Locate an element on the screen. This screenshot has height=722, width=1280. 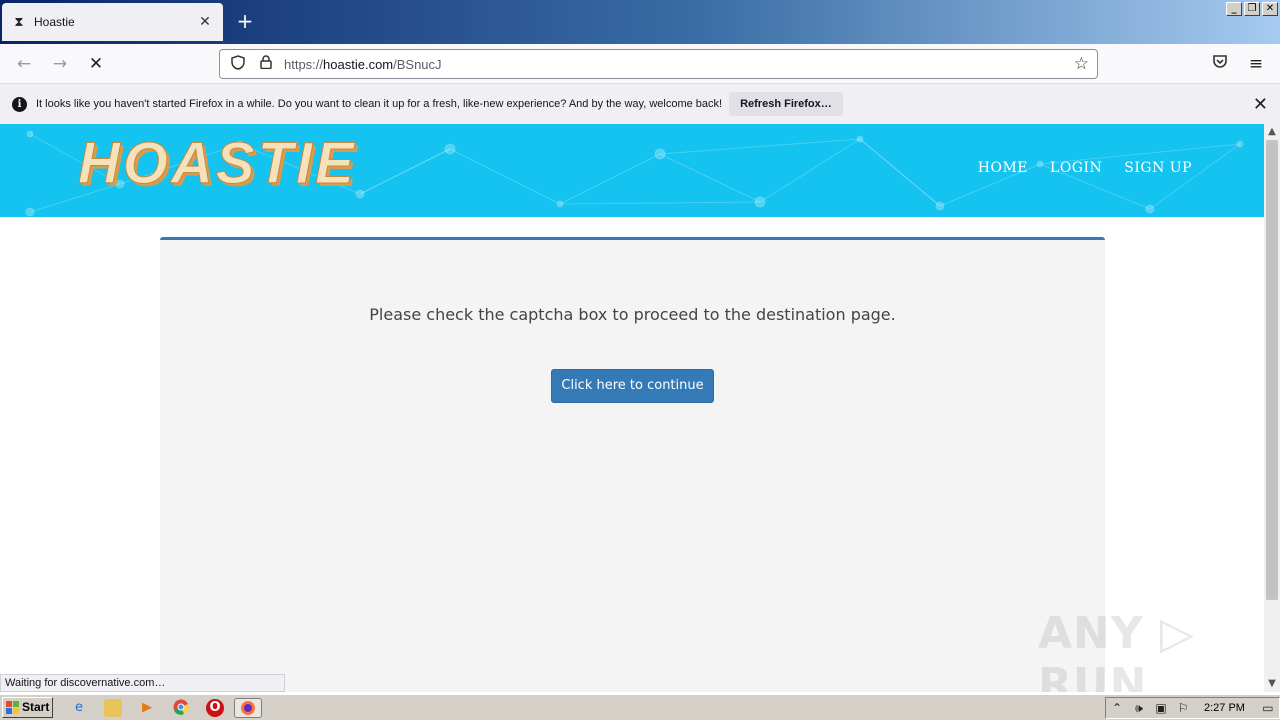
info-icon: i is located at coordinates (19, 104).